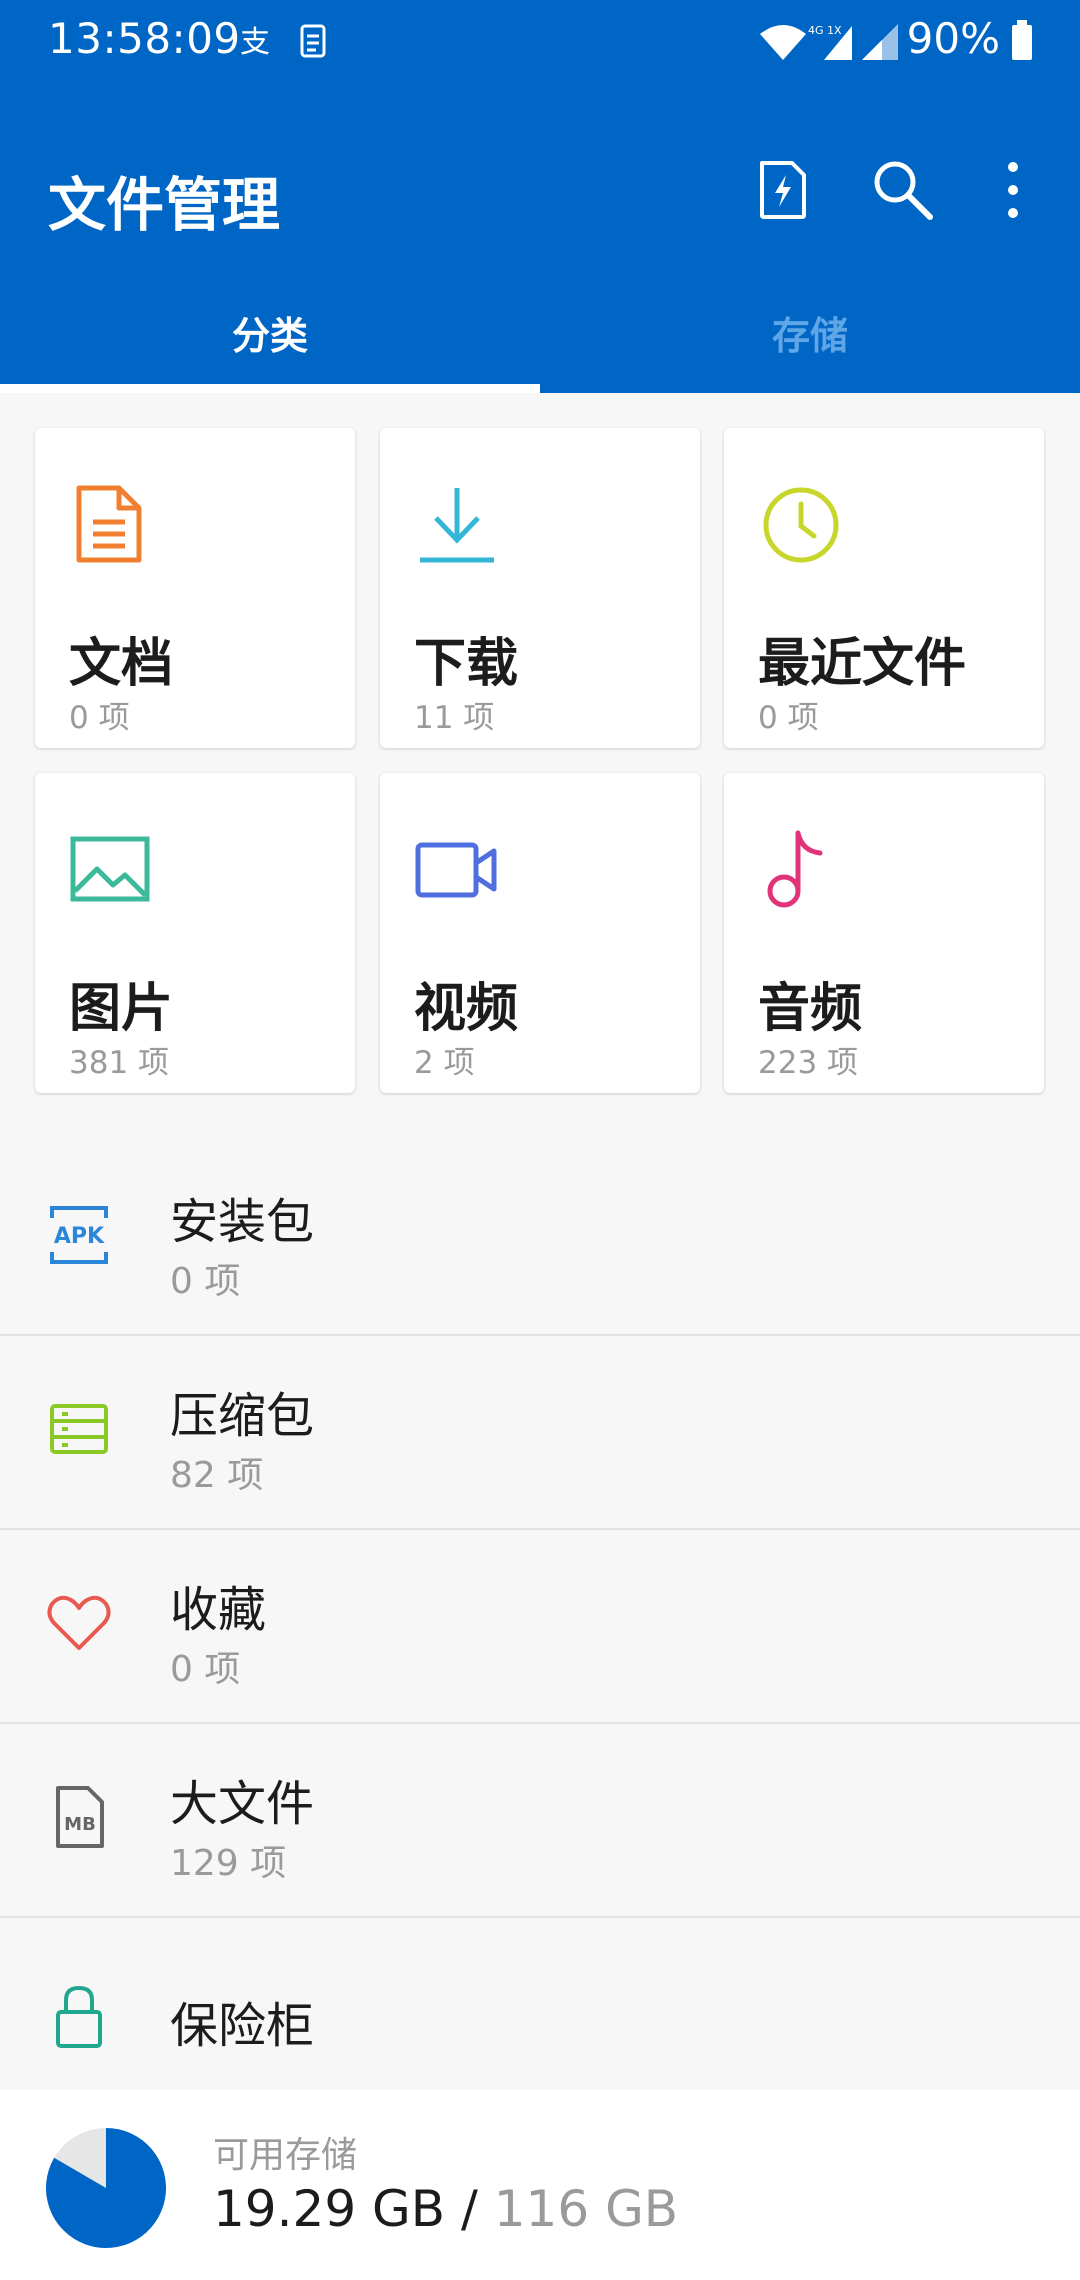 The height and width of the screenshot is (2280, 1080). What do you see at coordinates (105, 2188) in the screenshot?
I see `storage-pie-icon` at bounding box center [105, 2188].